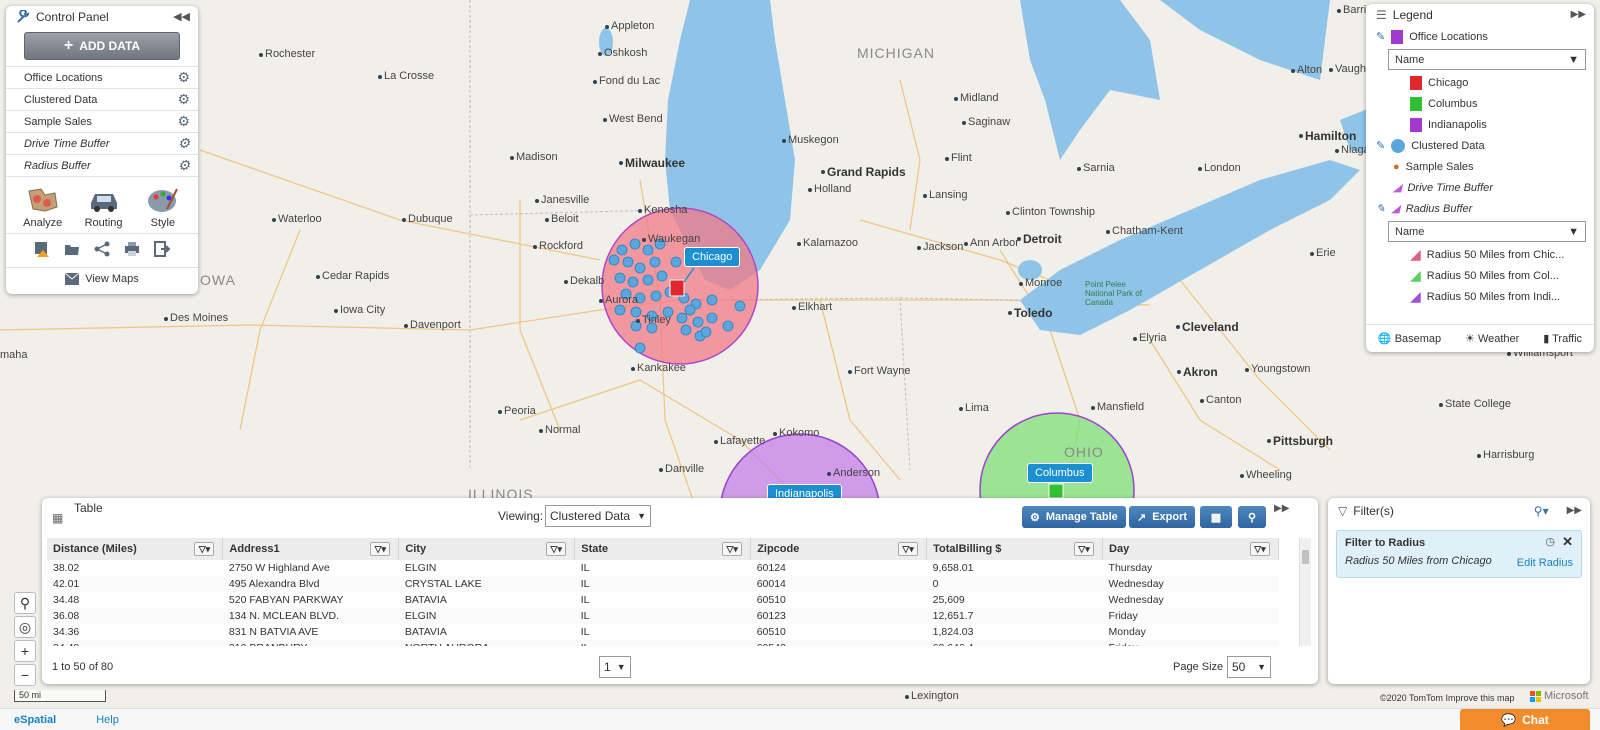 The height and width of the screenshot is (730, 1600). Describe the element at coordinates (25, 651) in the screenshot. I see `zoom-in-button: +` at that location.